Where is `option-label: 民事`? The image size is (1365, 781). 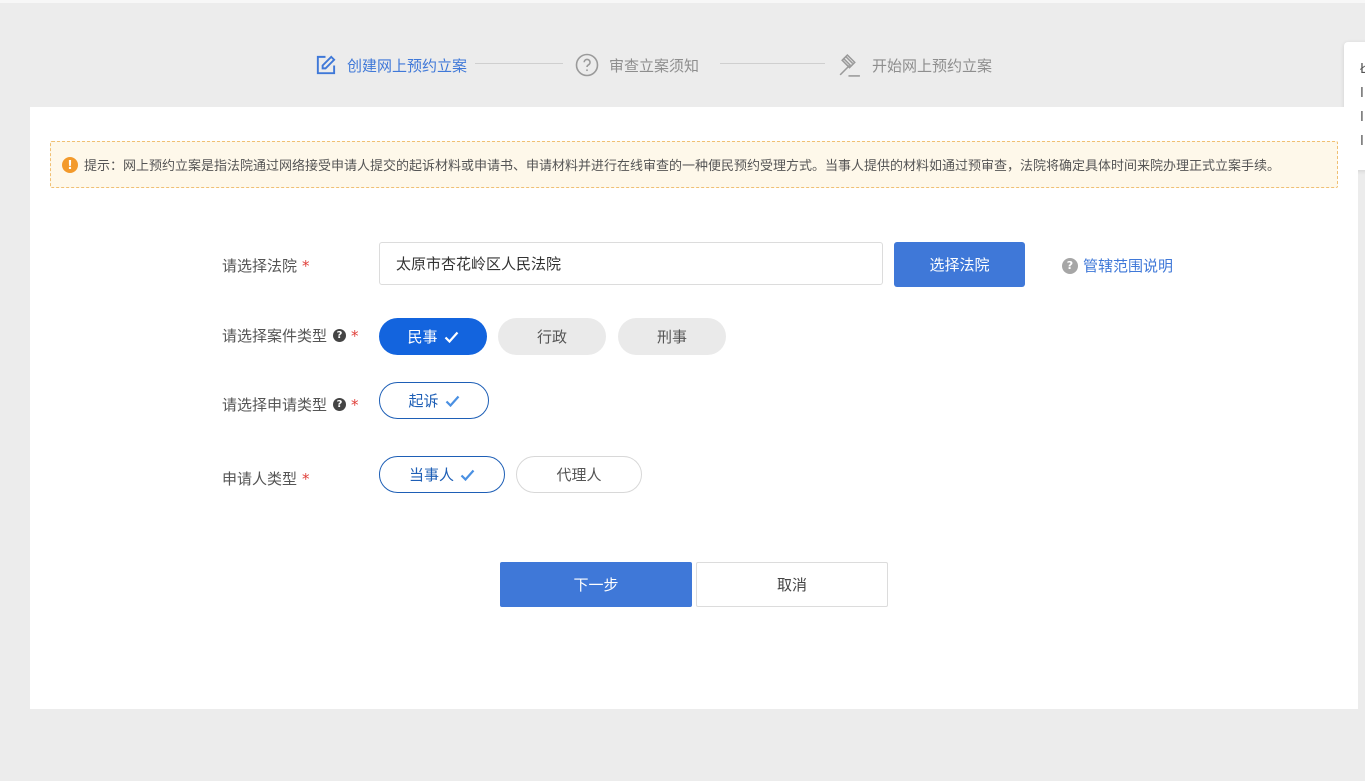 option-label: 民事 is located at coordinates (422, 337).